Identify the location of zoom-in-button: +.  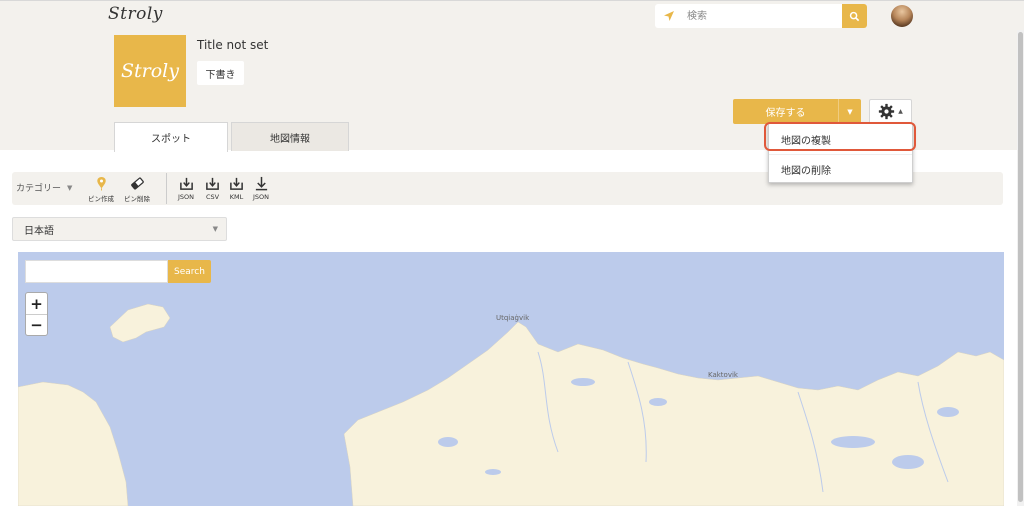
(36, 303).